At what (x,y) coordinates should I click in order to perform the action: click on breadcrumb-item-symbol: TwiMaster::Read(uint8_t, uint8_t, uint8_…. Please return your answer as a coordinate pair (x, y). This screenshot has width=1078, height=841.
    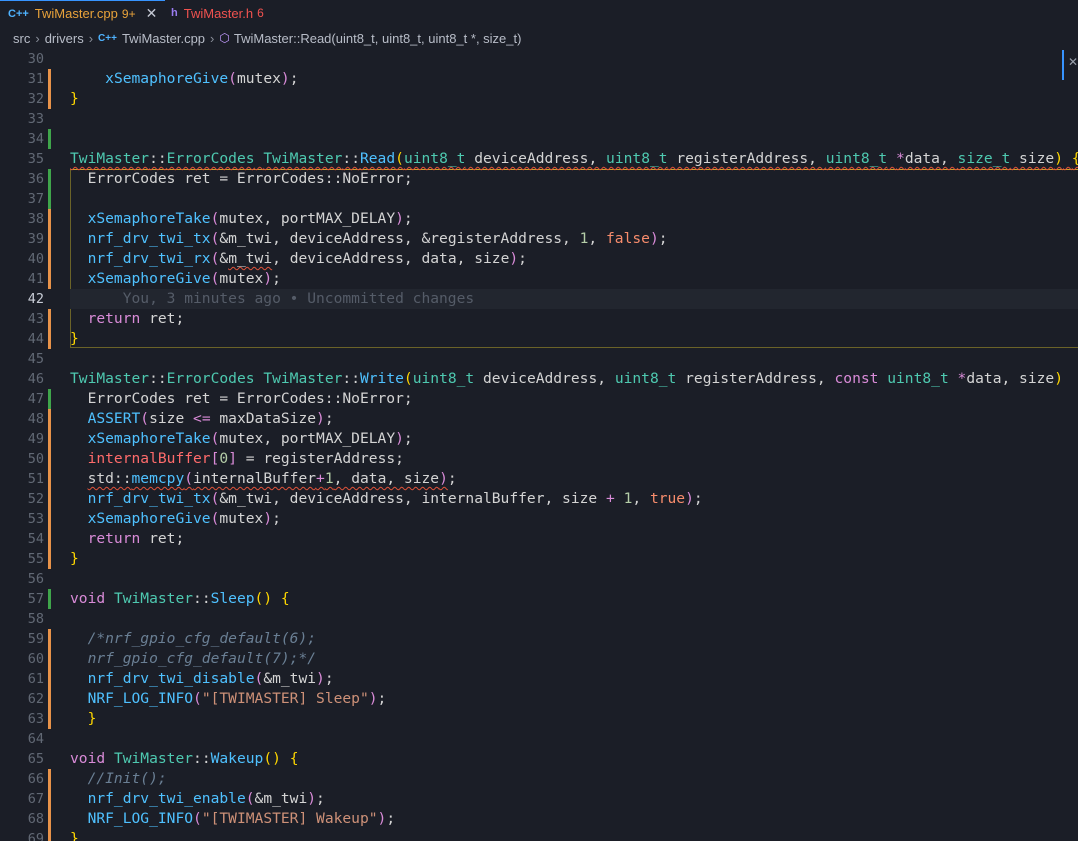
    Looking at the image, I should click on (378, 38).